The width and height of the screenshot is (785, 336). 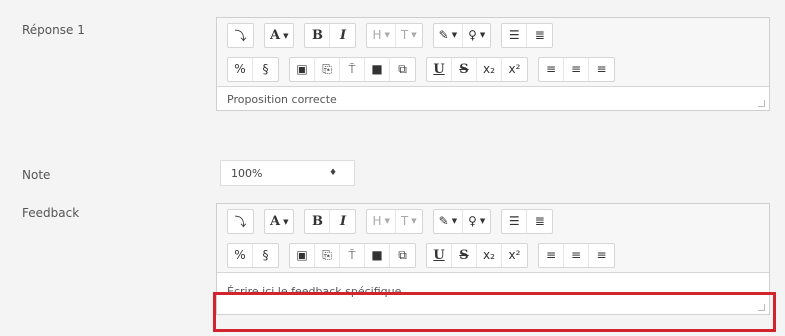 I want to click on grade-select: 100% ♦, so click(x=287, y=173).